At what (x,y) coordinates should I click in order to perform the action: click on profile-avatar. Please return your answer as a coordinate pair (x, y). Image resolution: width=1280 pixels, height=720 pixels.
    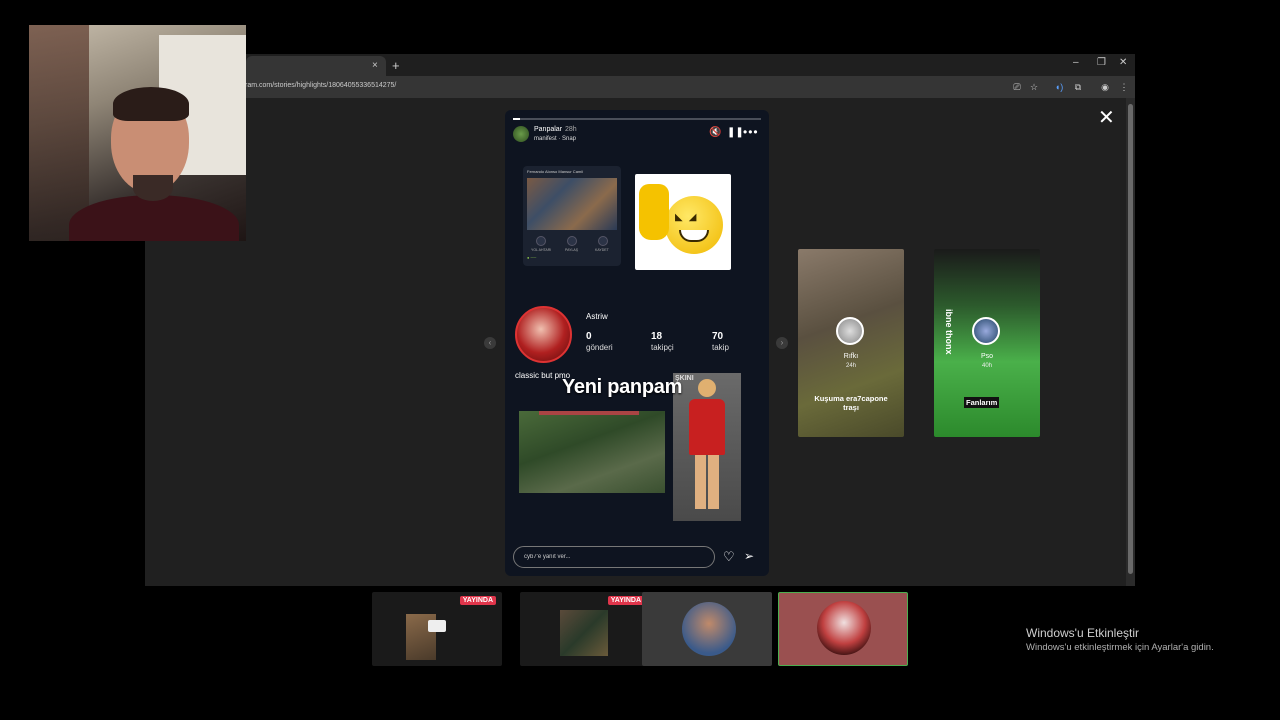
    Looking at the image, I should click on (543, 334).